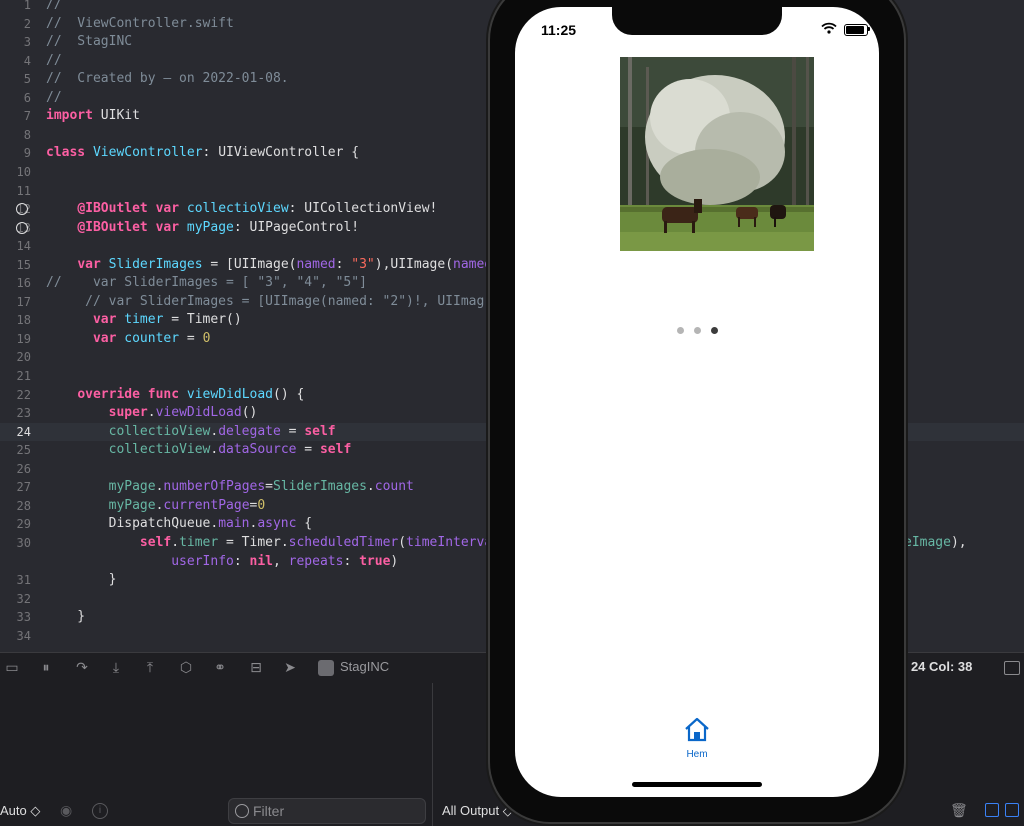 The width and height of the screenshot is (1024, 826). What do you see at coordinates (15, 543) in the screenshot?
I see `line-number: 30` at bounding box center [15, 543].